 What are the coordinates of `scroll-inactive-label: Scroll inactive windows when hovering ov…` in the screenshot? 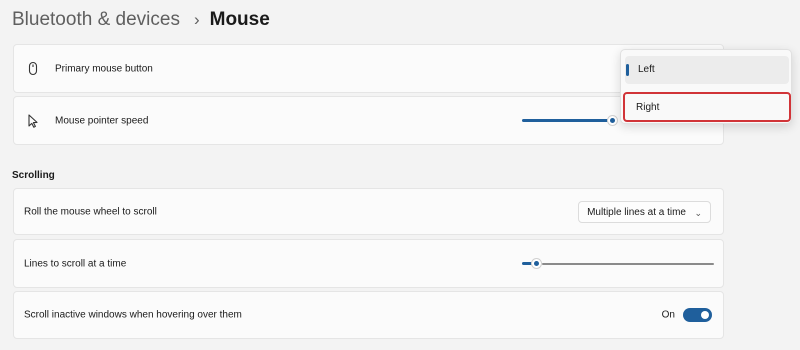 It's located at (133, 315).